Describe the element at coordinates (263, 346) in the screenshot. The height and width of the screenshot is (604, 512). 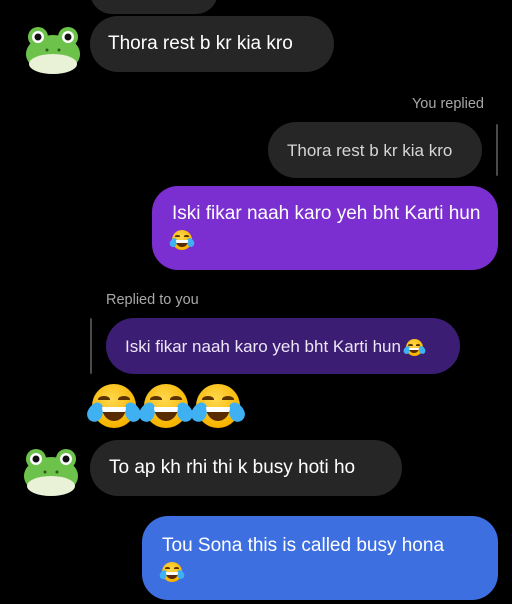
I see `quoted-text: Iski fikar naah karo yeh bht Karti hun` at that location.